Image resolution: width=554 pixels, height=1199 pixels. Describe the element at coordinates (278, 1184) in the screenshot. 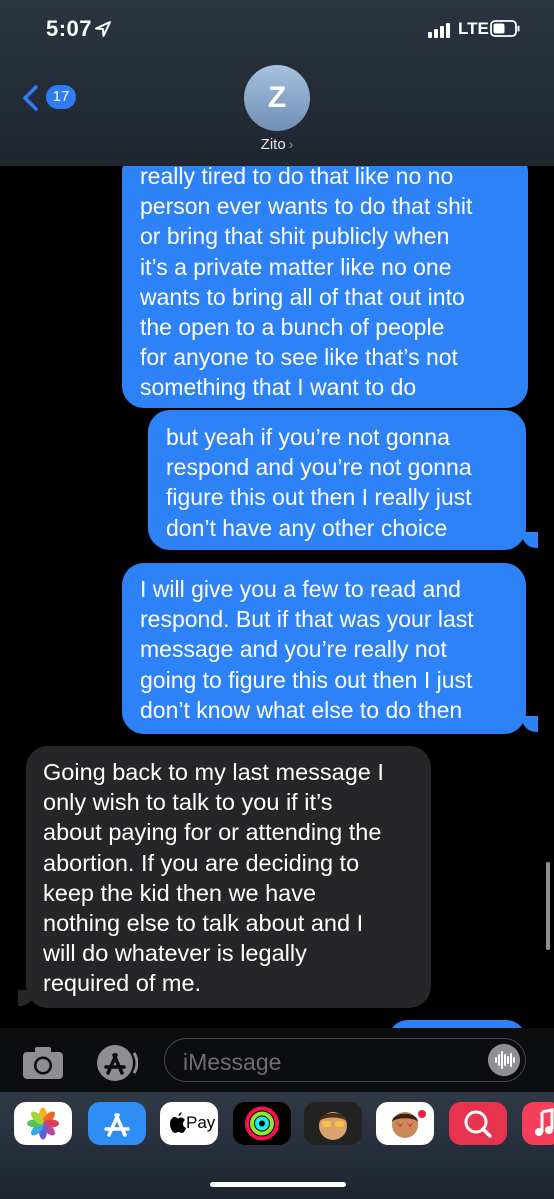

I see `home-indicator` at that location.